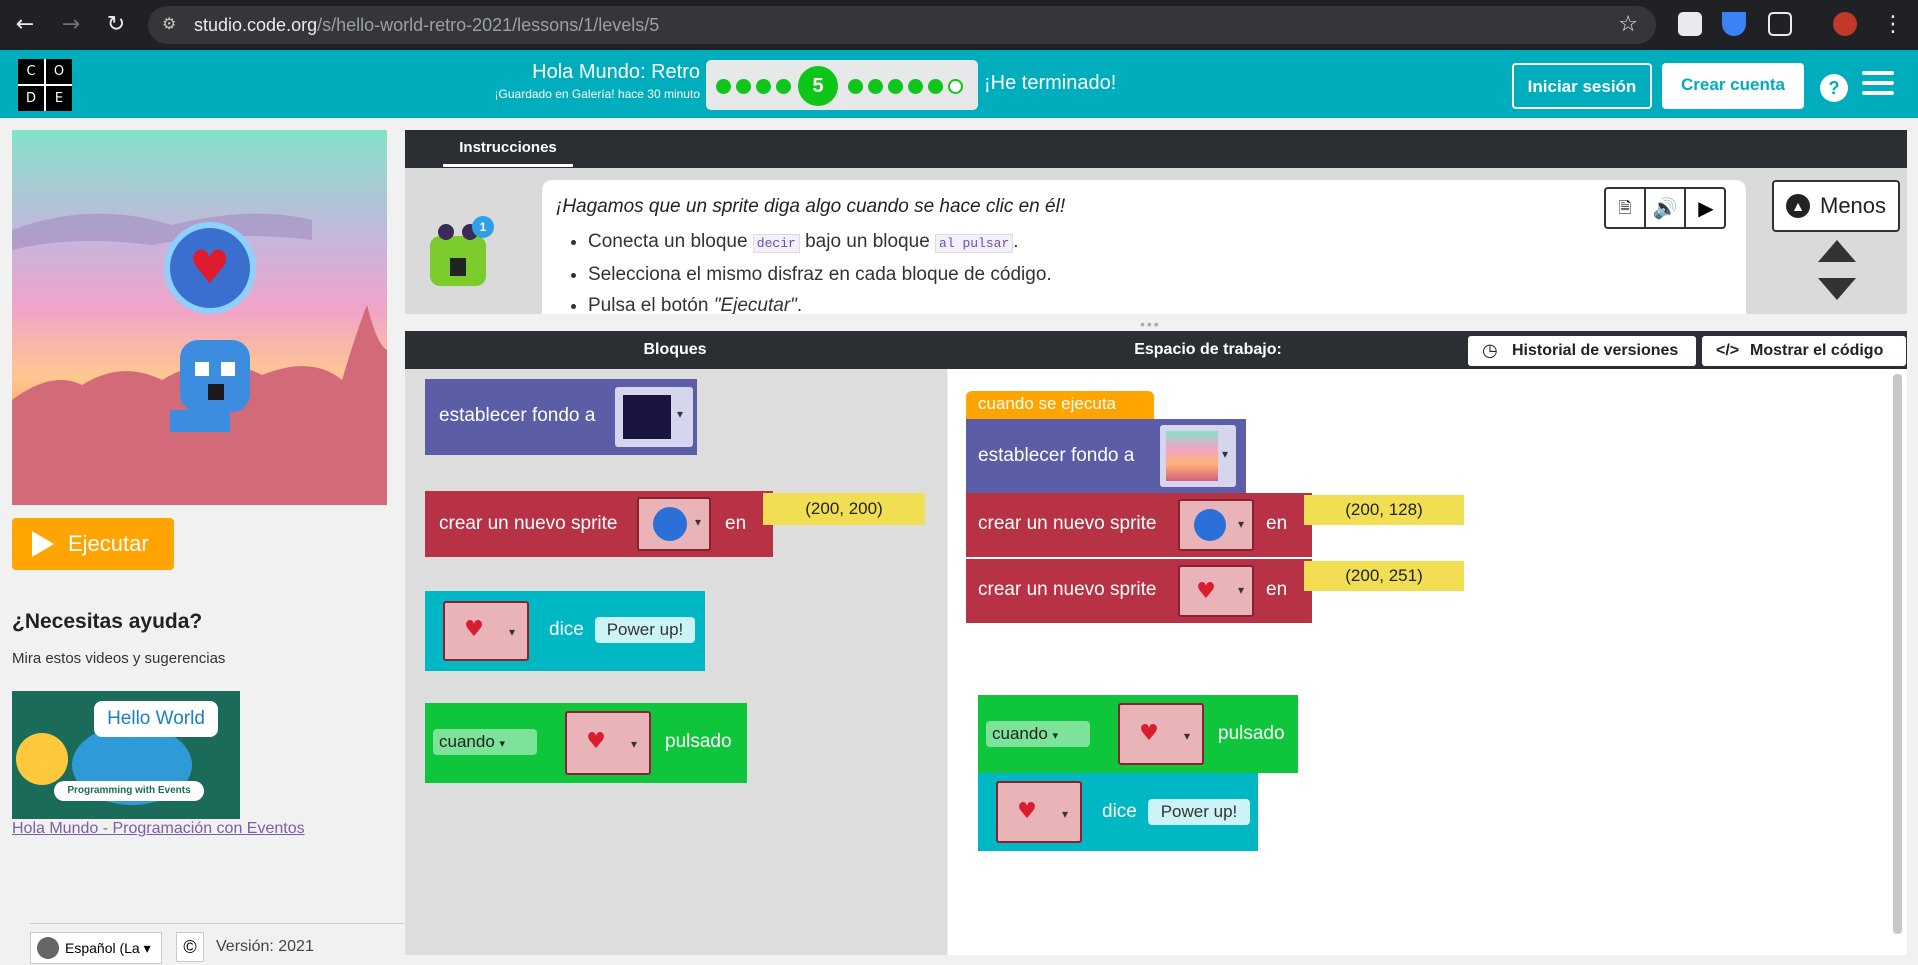 This screenshot has height=965, width=1918. What do you see at coordinates (1690, 24) in the screenshot?
I see `extension-icon` at bounding box center [1690, 24].